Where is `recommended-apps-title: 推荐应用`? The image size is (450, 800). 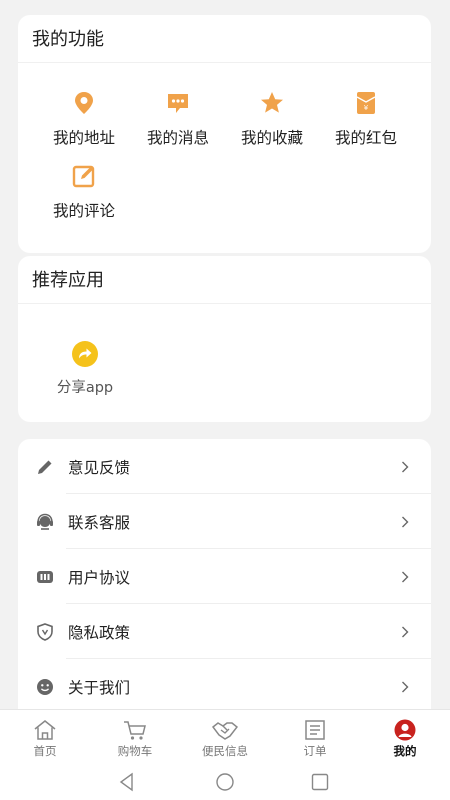
recommended-apps-title: 推荐应用 is located at coordinates (224, 280).